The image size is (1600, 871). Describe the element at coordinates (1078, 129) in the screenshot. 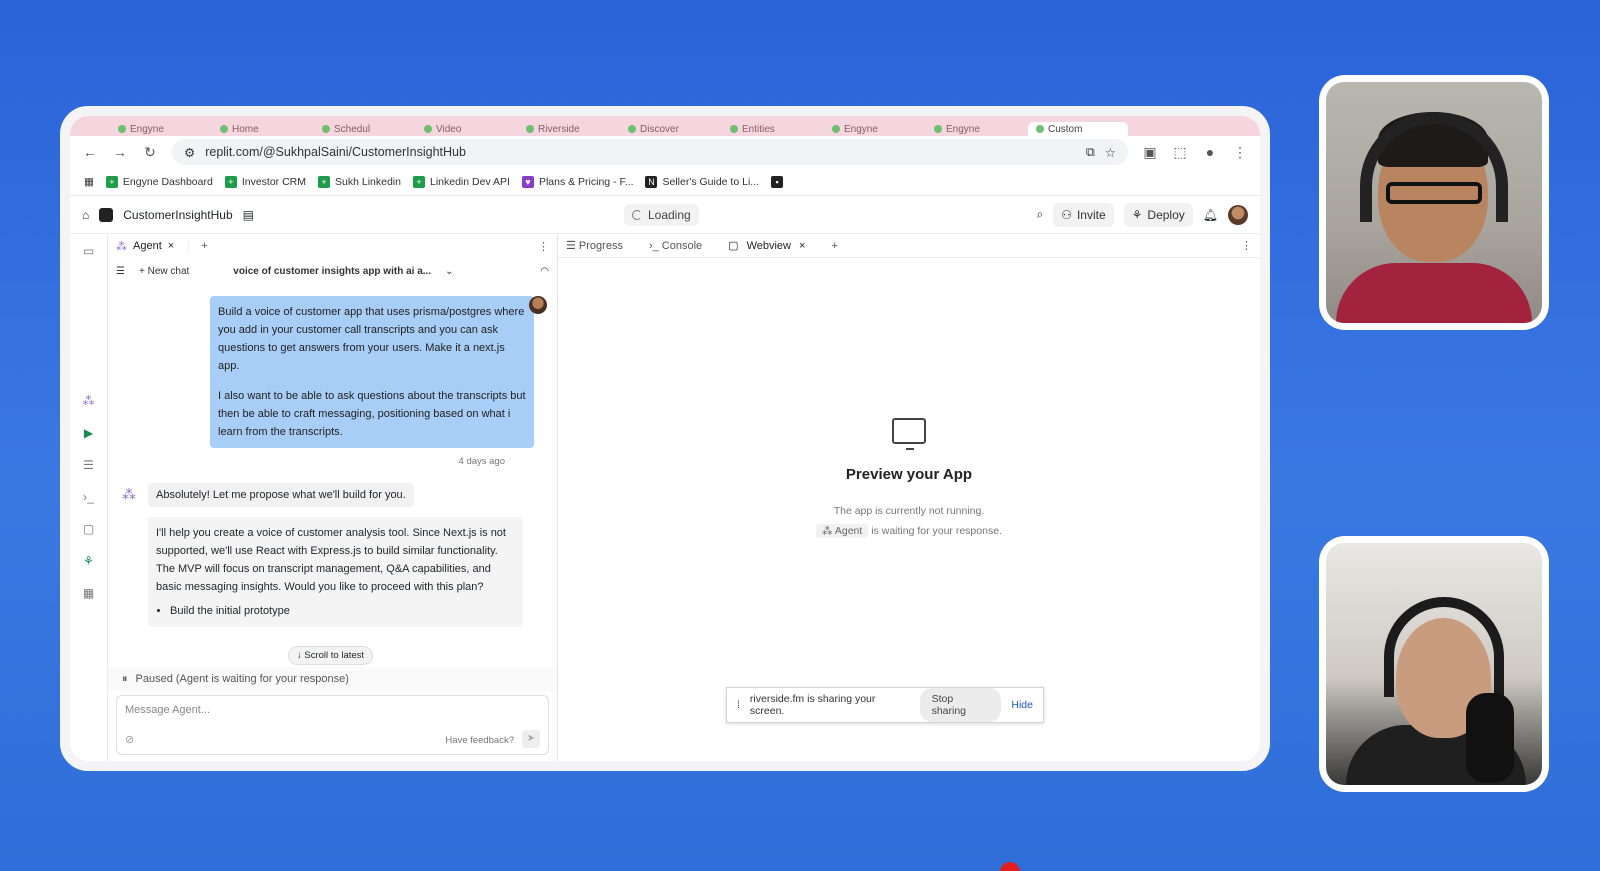

I see `browser-tab-active: Custom` at that location.